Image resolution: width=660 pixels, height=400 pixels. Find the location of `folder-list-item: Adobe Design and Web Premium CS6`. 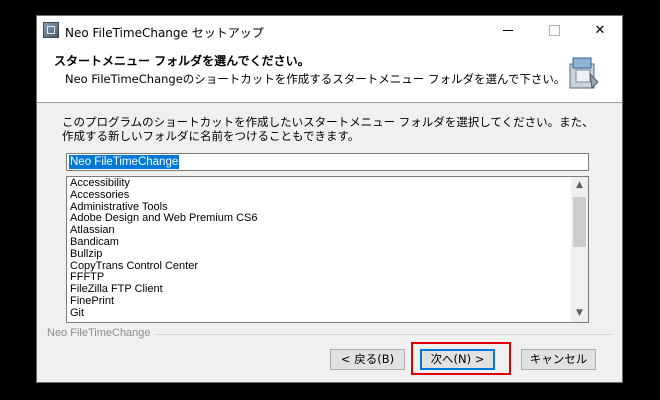

folder-list-item: Adobe Design and Web Premium CS6 is located at coordinates (319, 219).